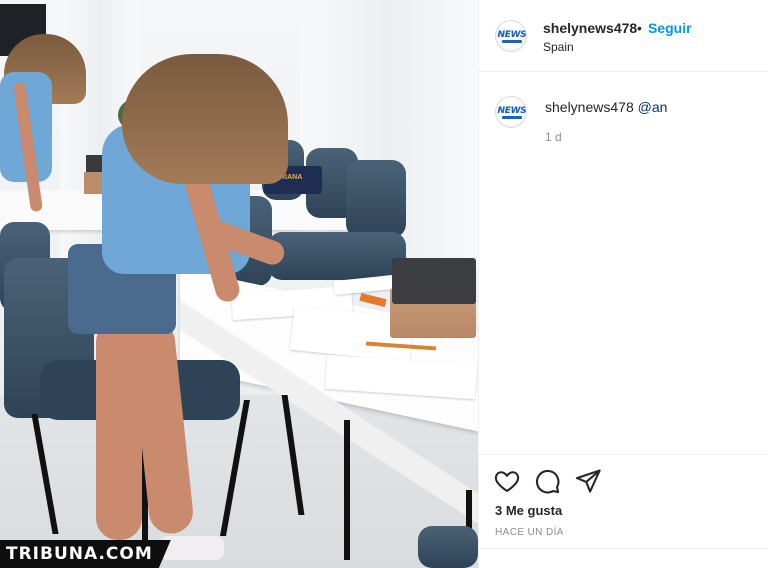  What do you see at coordinates (85, 554) in the screenshot?
I see `watermark: TRIBUNA.COM` at bounding box center [85, 554].